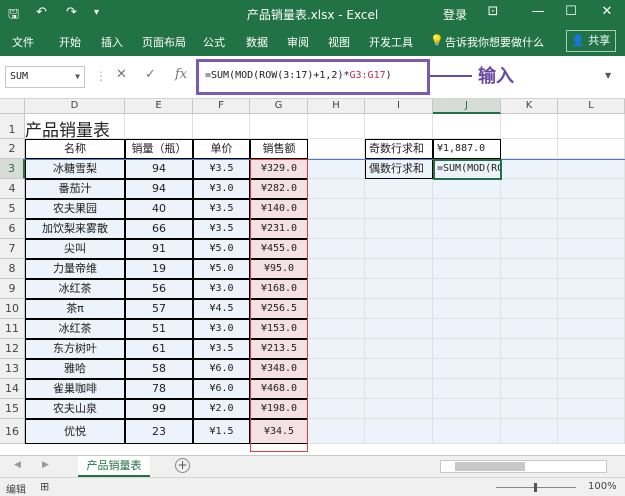 The width and height of the screenshot is (625, 496). Describe the element at coordinates (12, 349) in the screenshot. I see `row-header: 12` at that location.